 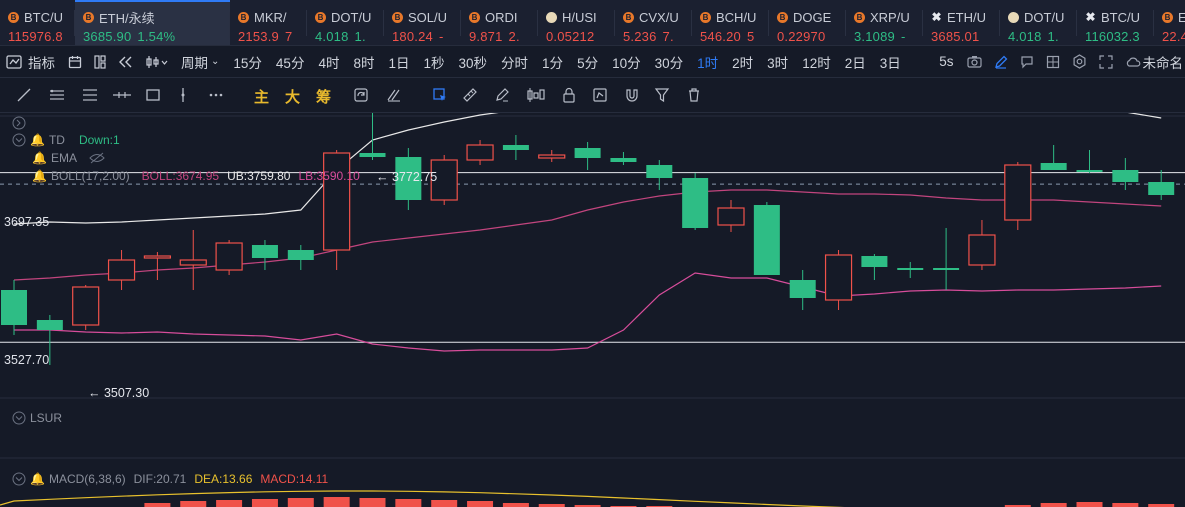 I want to click on sync-icon, so click(x=361, y=95).